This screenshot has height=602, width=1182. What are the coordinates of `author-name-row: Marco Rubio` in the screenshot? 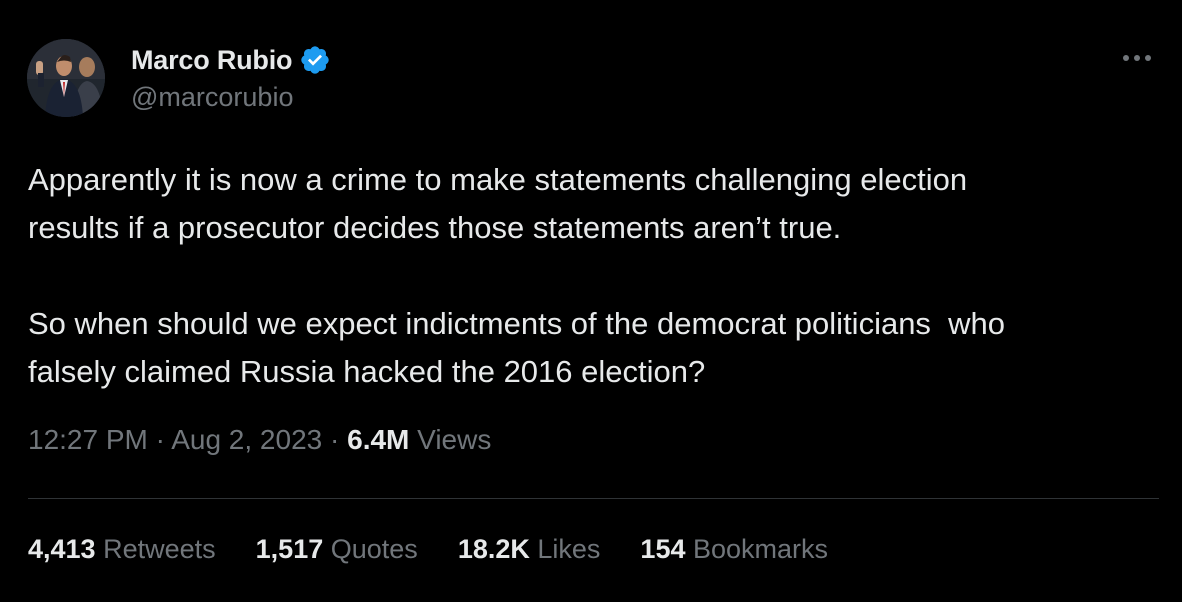 It's located at (231, 60).